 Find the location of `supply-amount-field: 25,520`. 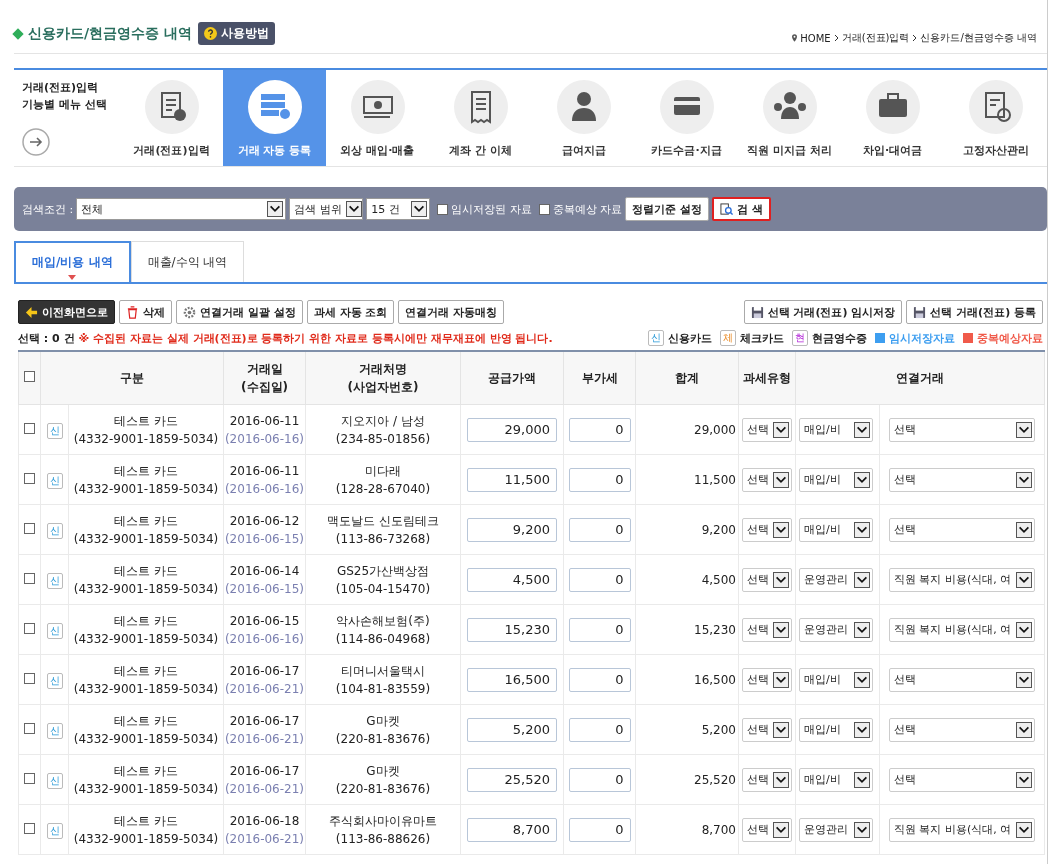

supply-amount-field: 25,520 is located at coordinates (512, 779).